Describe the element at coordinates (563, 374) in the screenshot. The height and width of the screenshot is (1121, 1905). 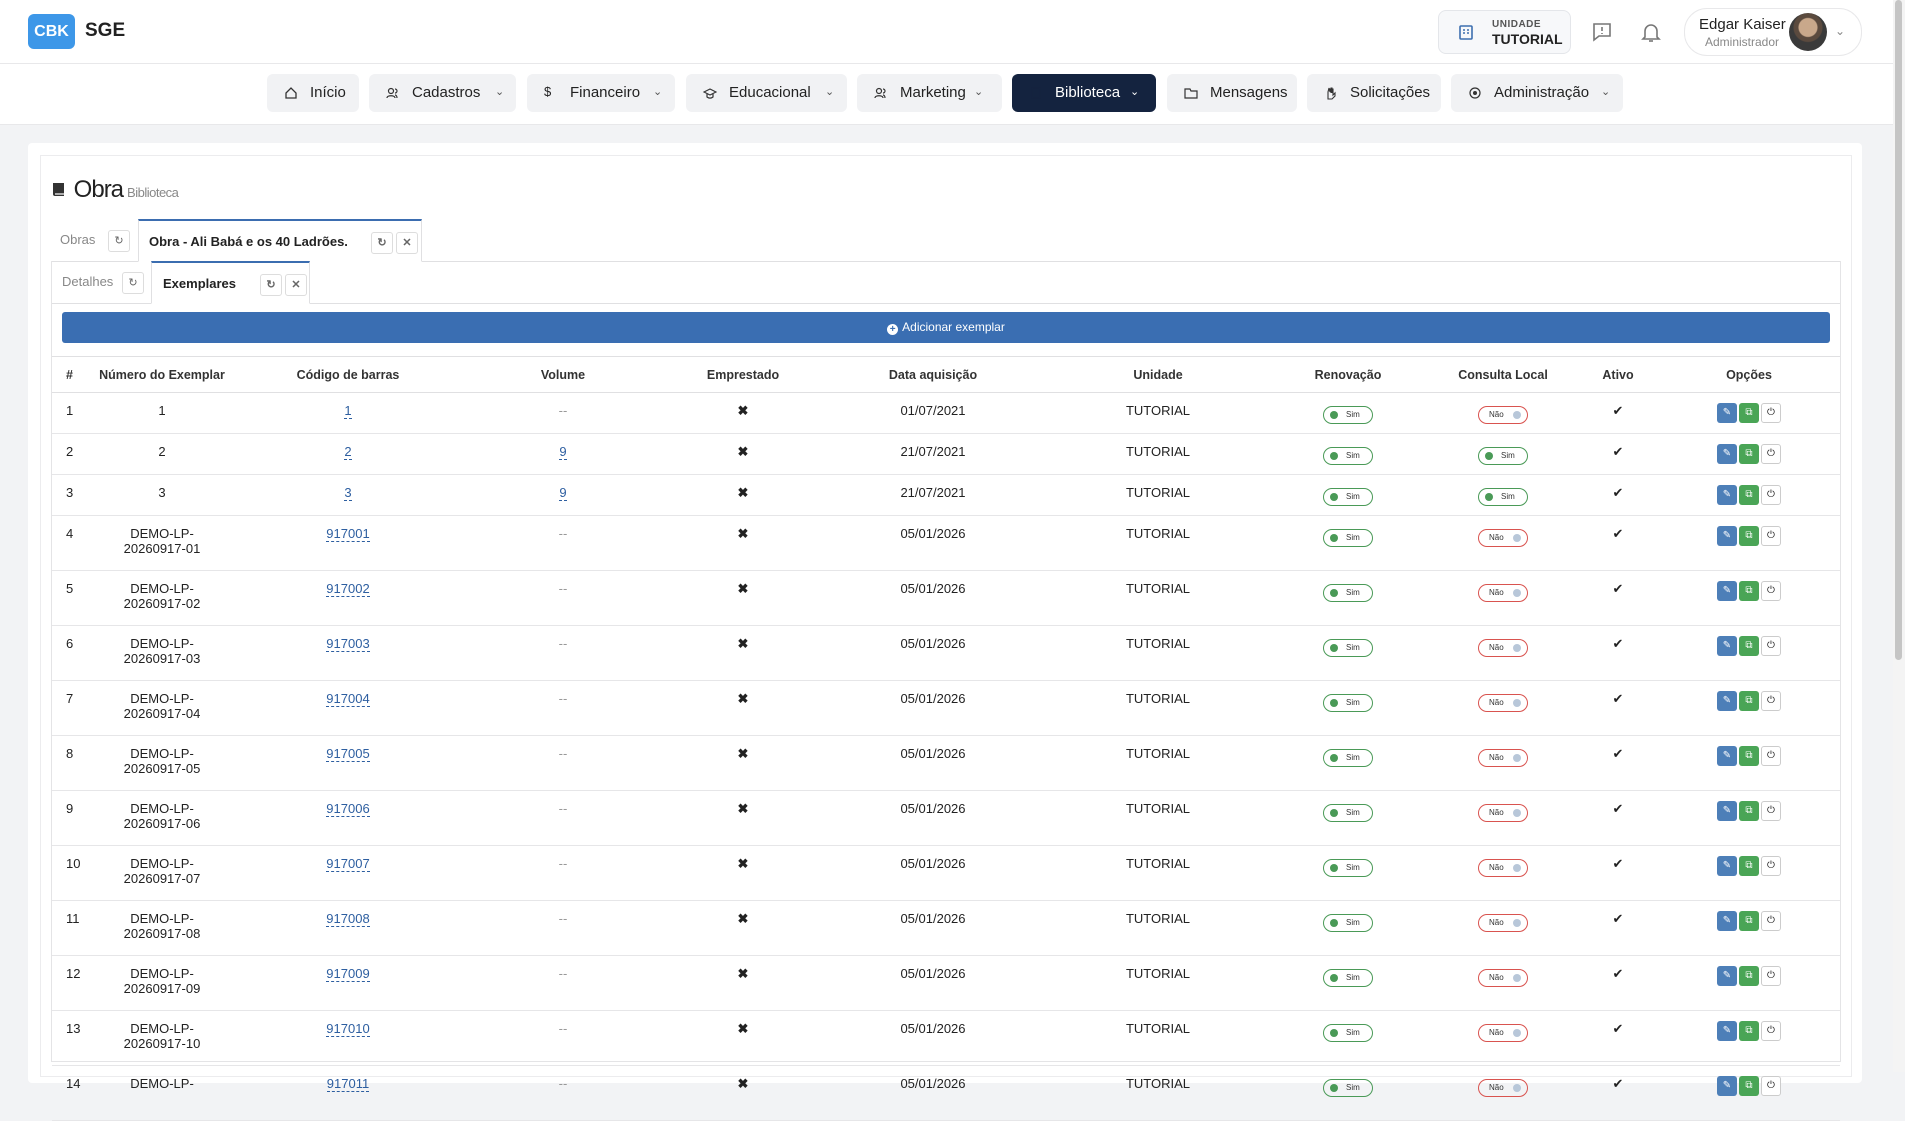
I see `column-header: Volume` at that location.